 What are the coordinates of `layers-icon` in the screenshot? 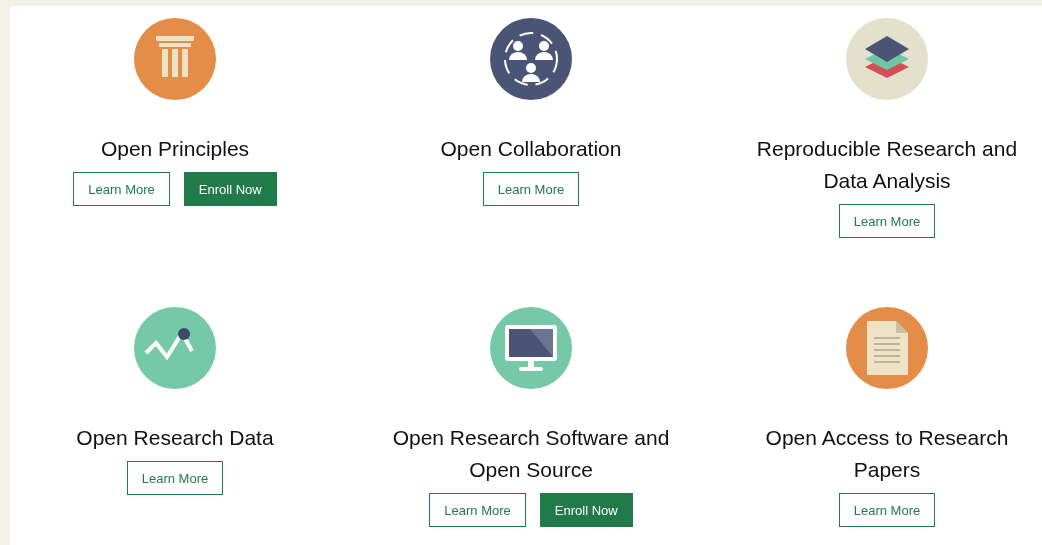 It's located at (887, 59).